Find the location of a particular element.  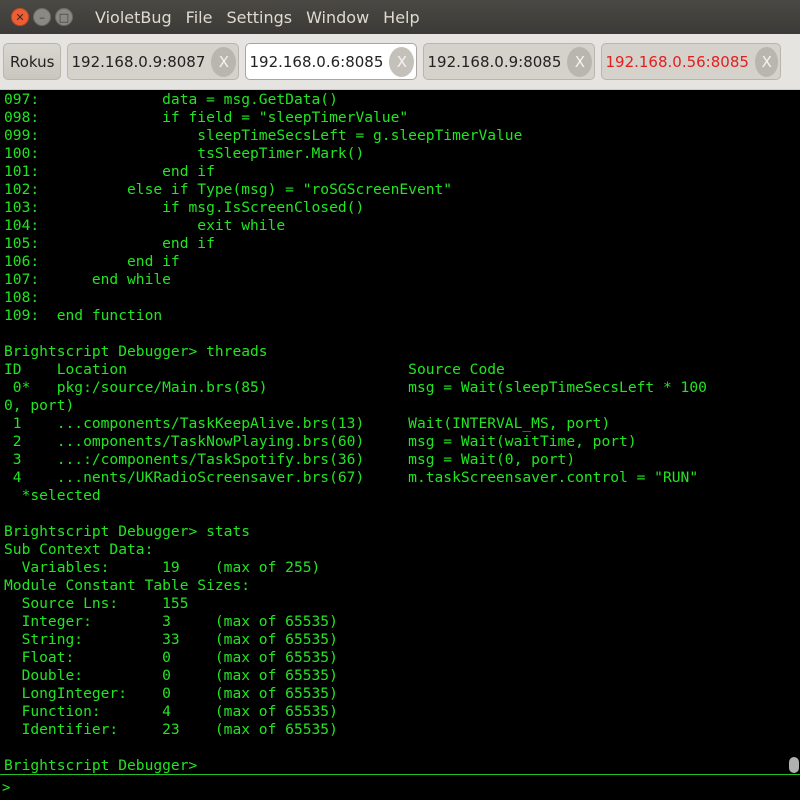

menu-file: File is located at coordinates (199, 17).